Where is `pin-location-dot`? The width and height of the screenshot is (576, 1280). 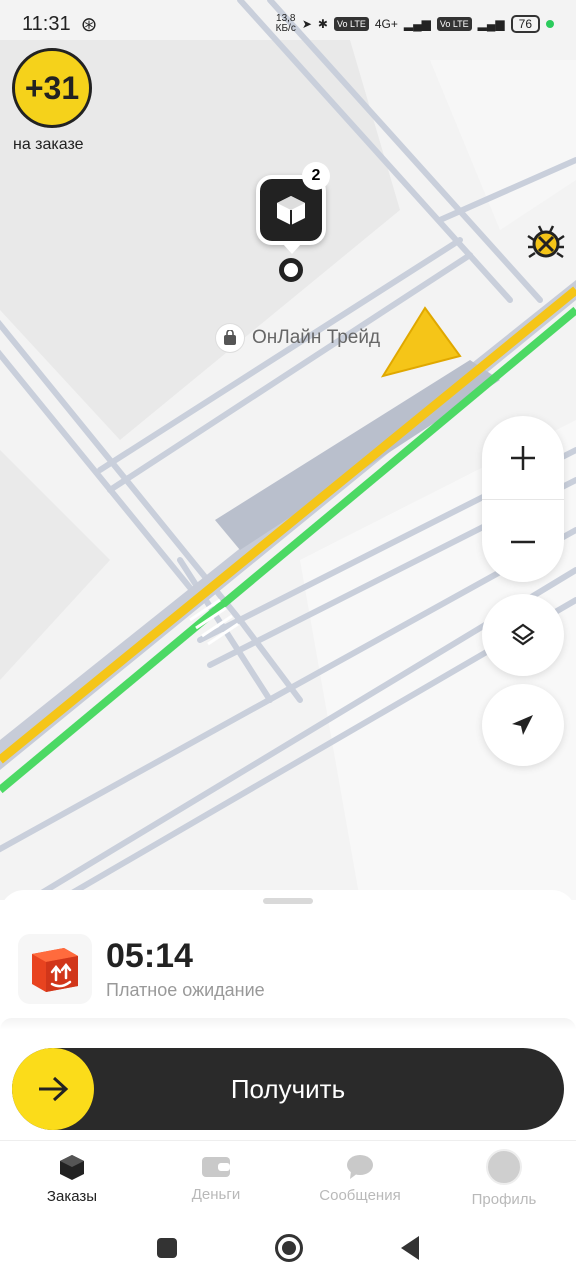
pin-location-dot is located at coordinates (291, 270).